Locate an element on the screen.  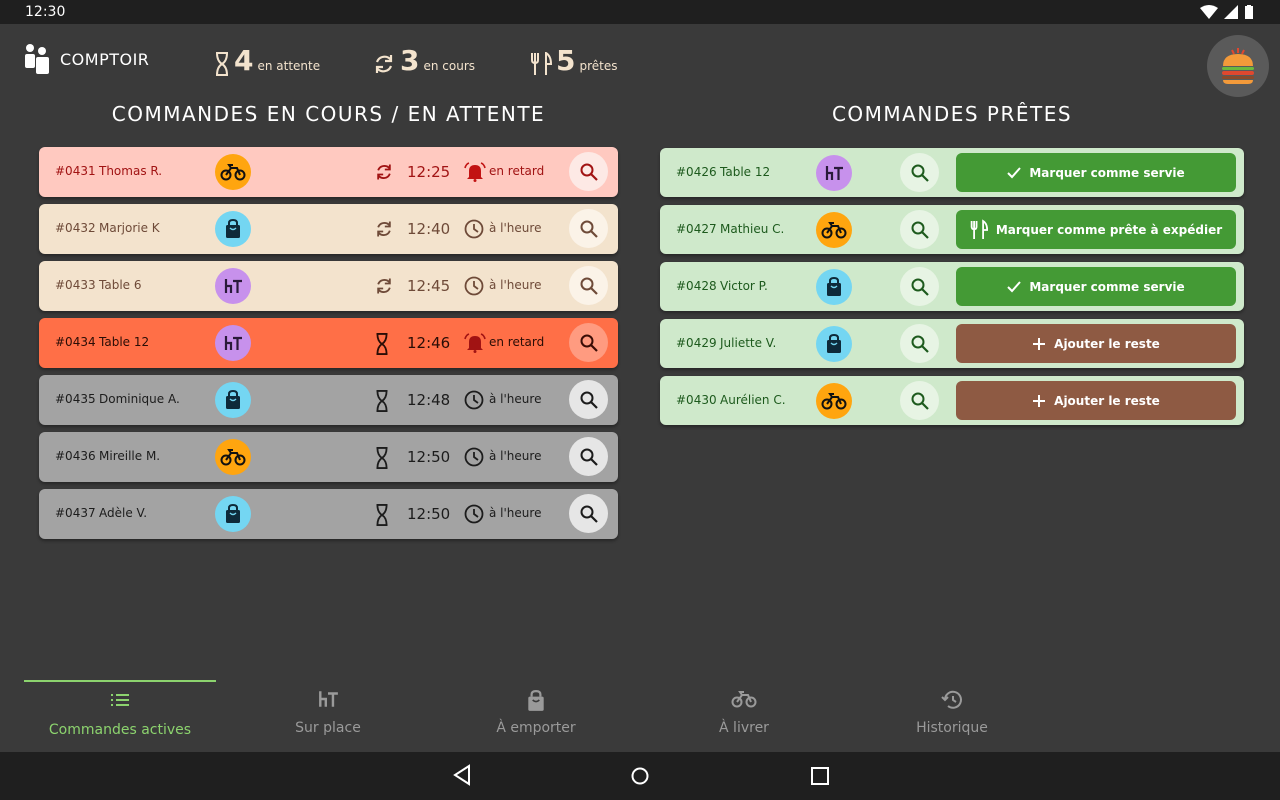
order-name: Mireille M. is located at coordinates (130, 456).